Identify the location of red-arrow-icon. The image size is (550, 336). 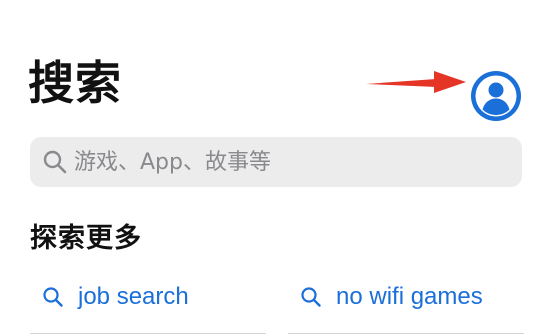
(416, 82).